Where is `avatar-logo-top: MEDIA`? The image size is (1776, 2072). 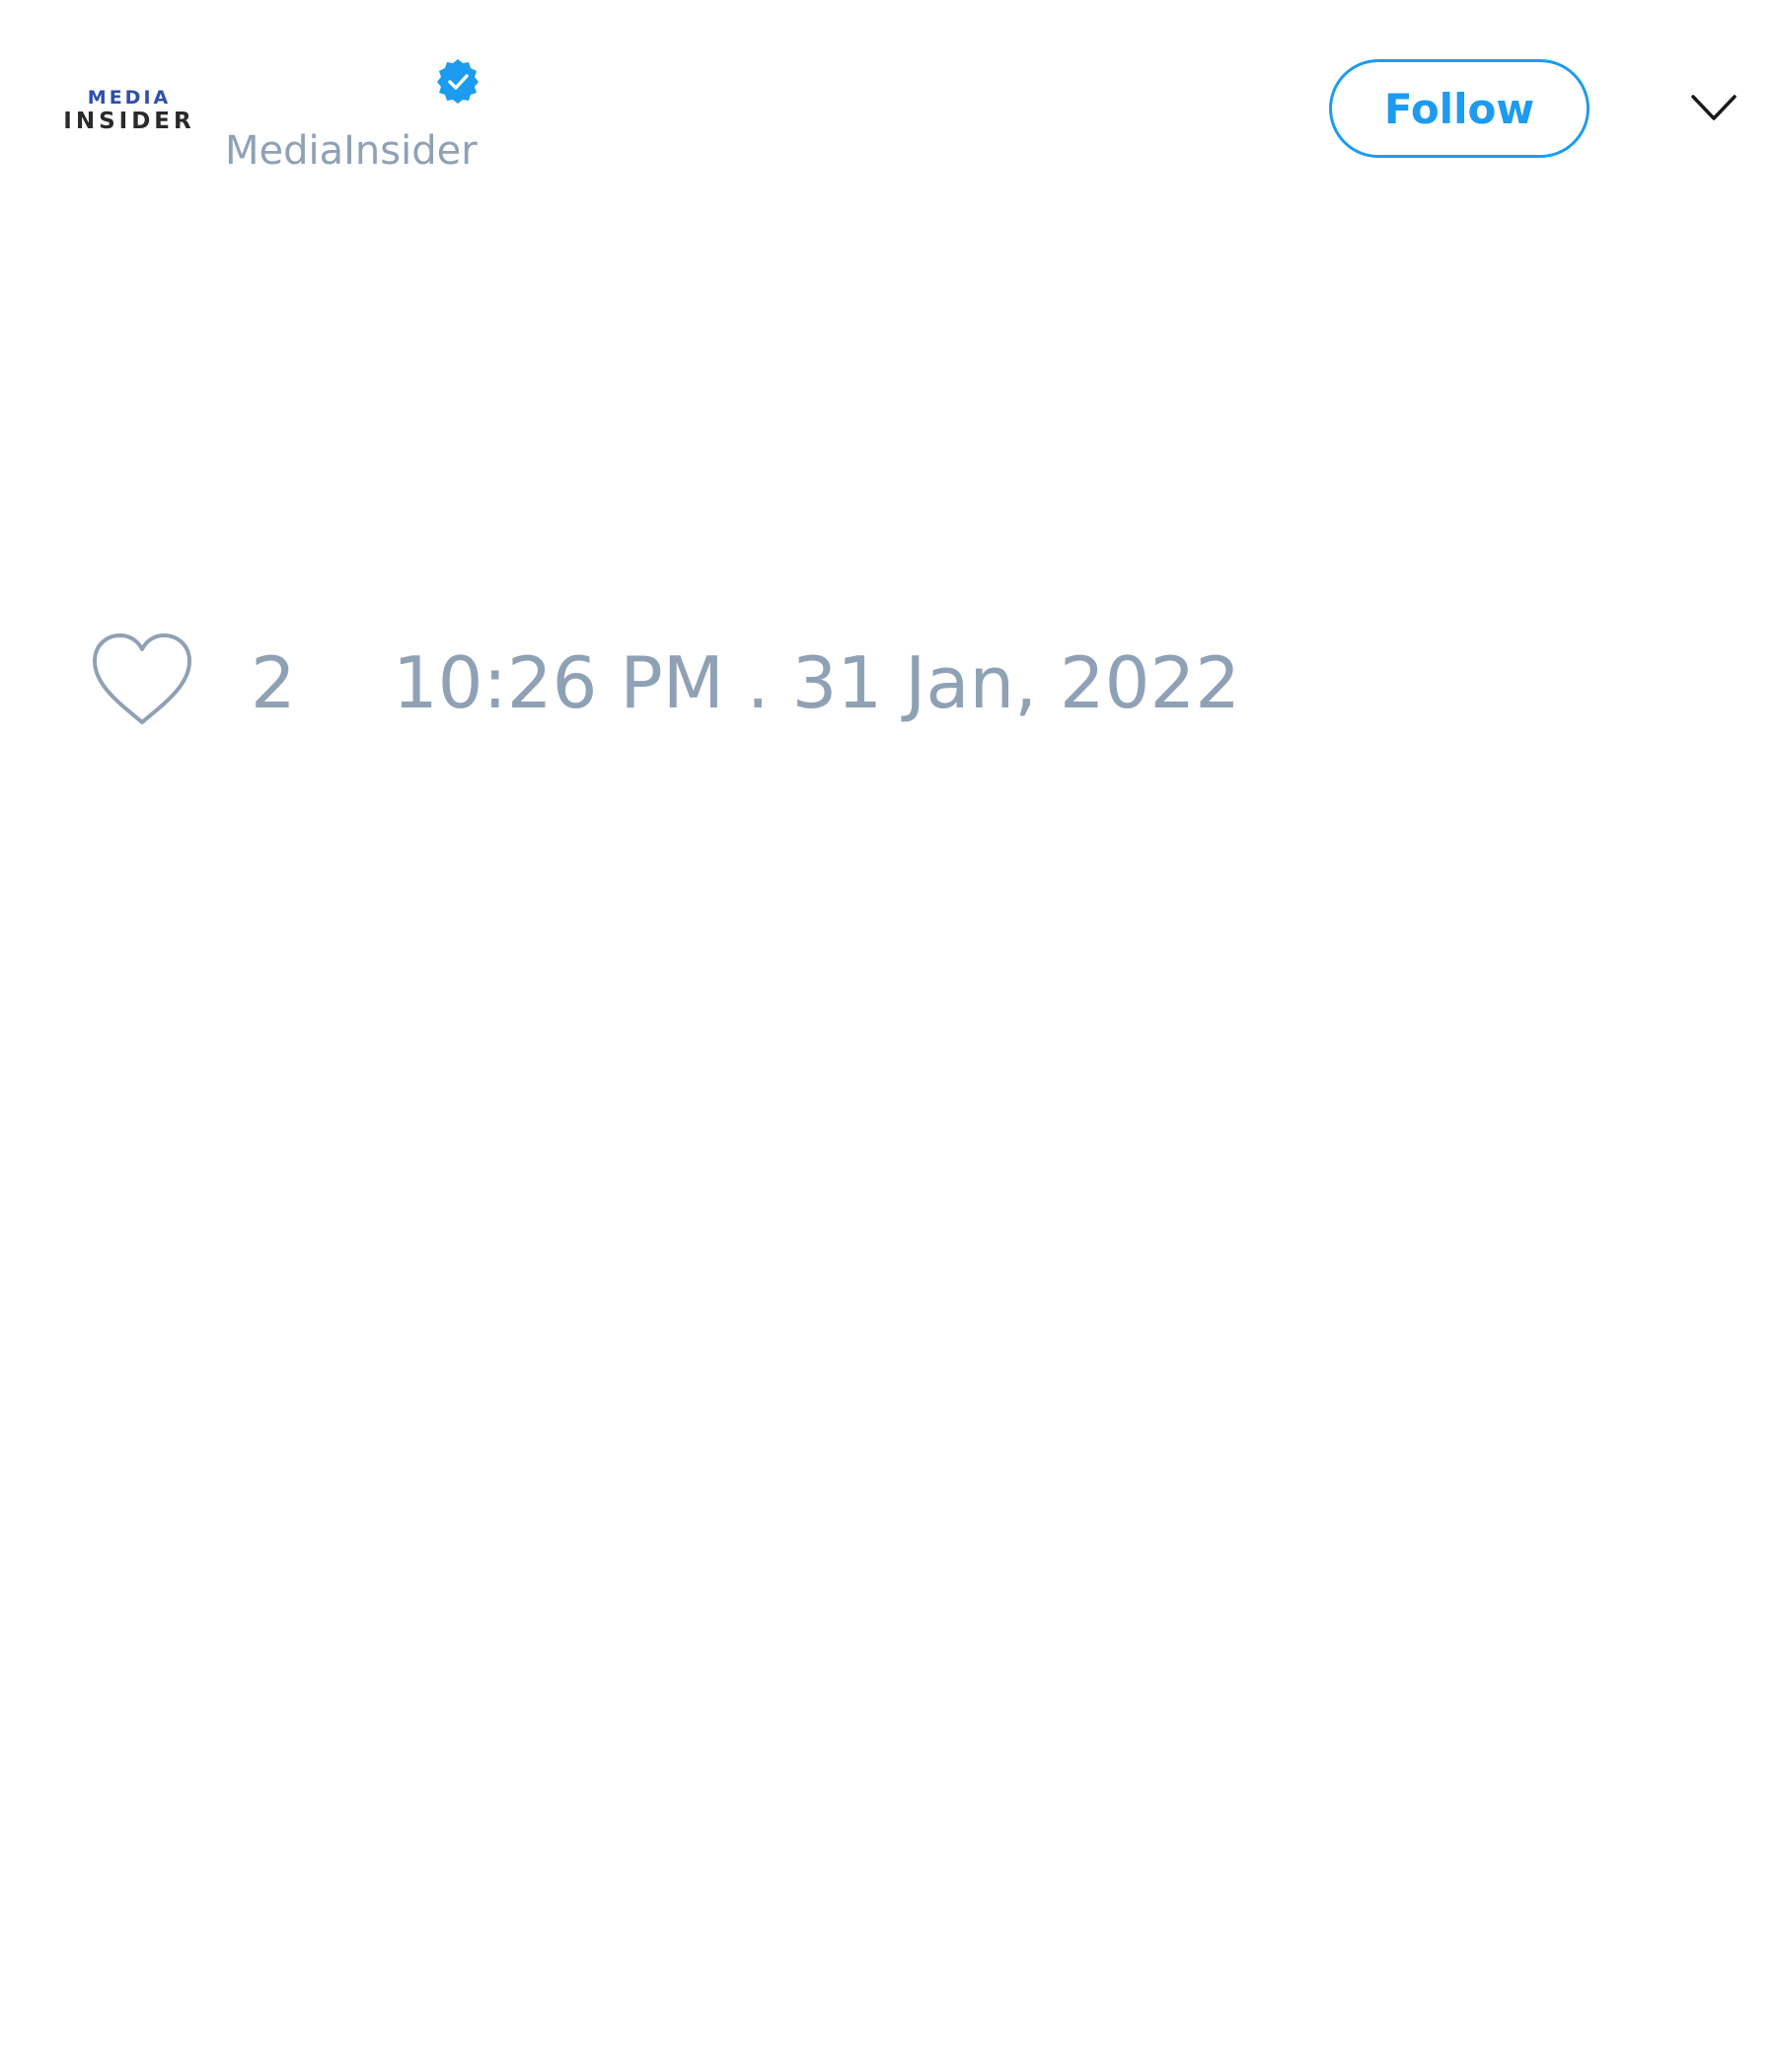
avatar-logo-top: MEDIA is located at coordinates (129, 98).